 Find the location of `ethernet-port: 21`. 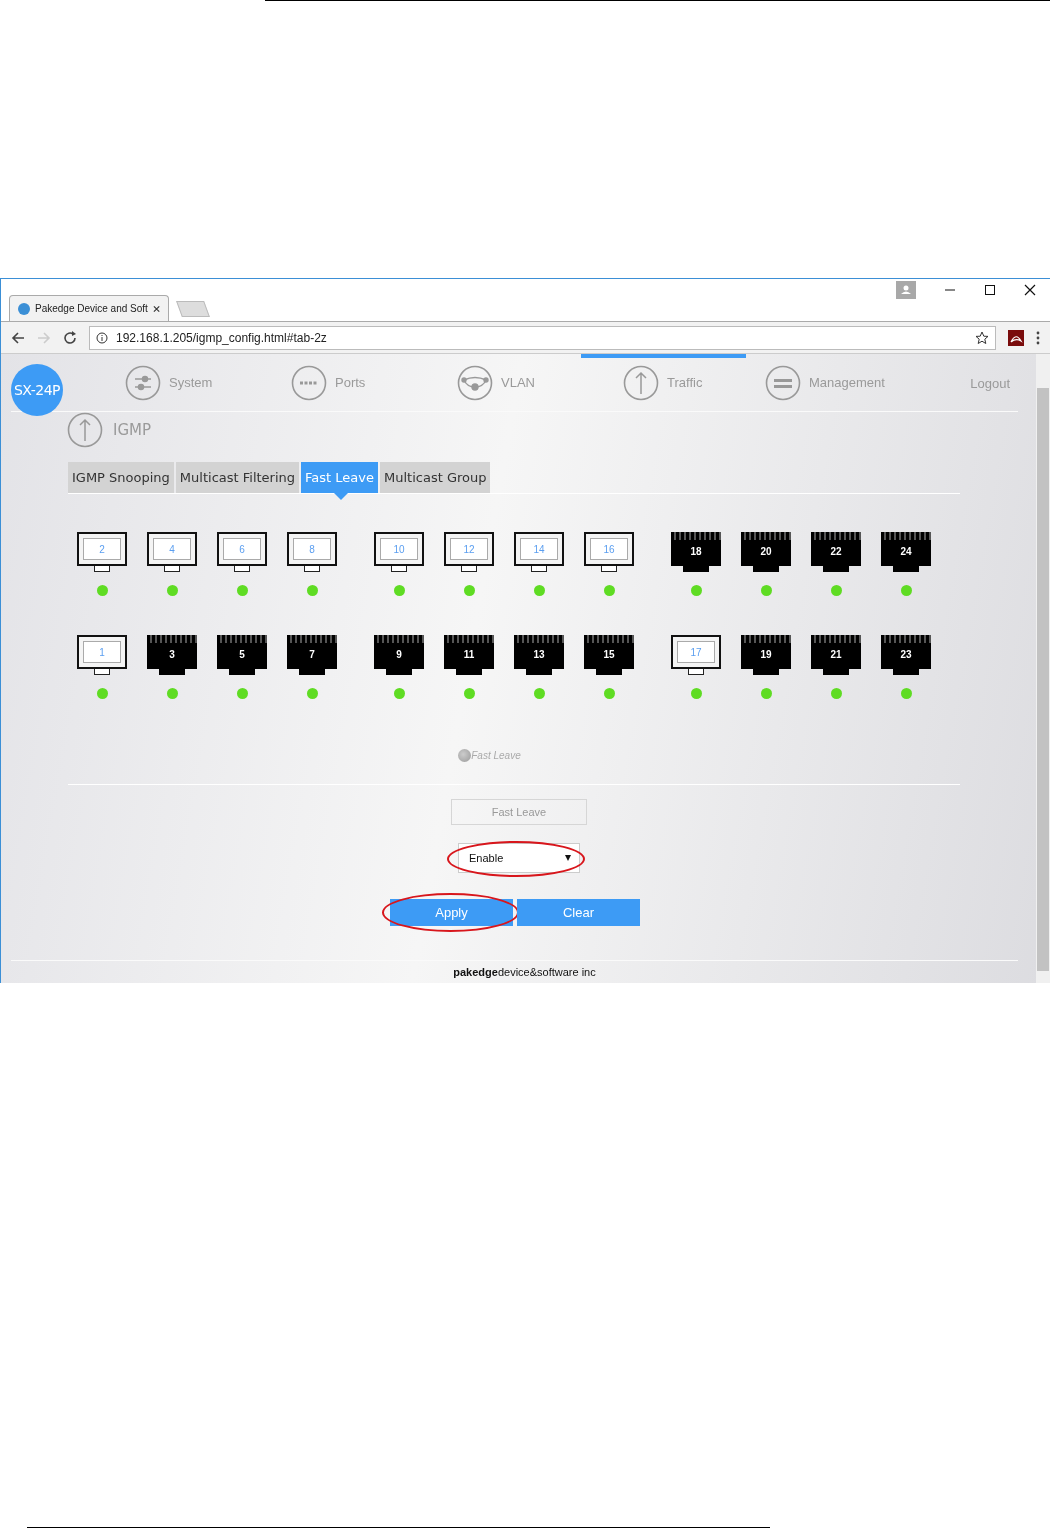

ethernet-port: 21 is located at coordinates (836, 655).